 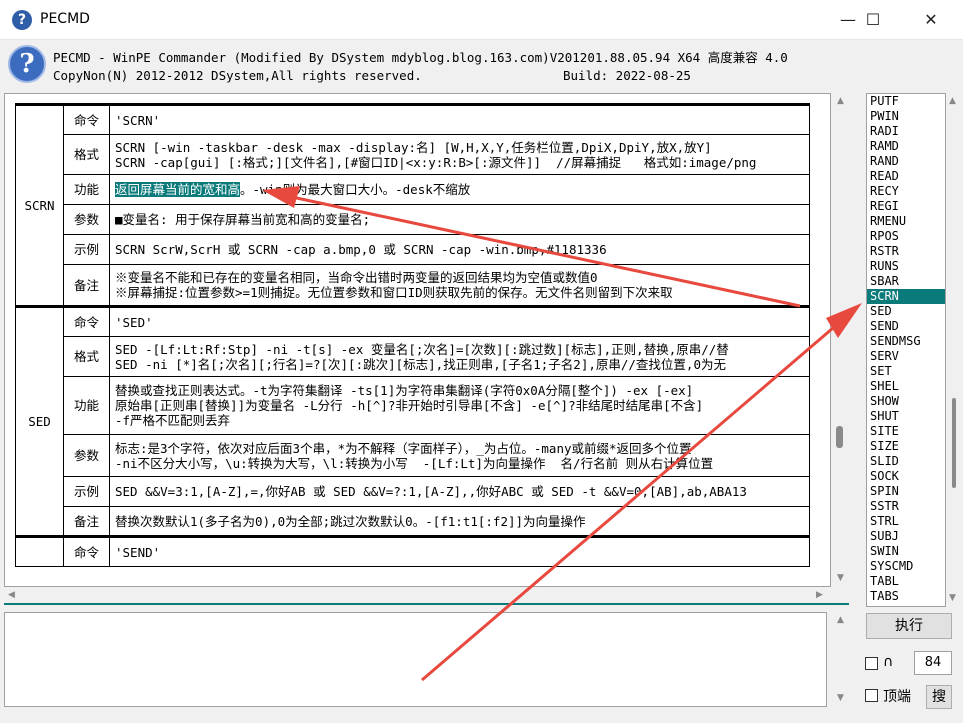 I want to click on command-list-item: SENDMSG, so click(x=906, y=341).